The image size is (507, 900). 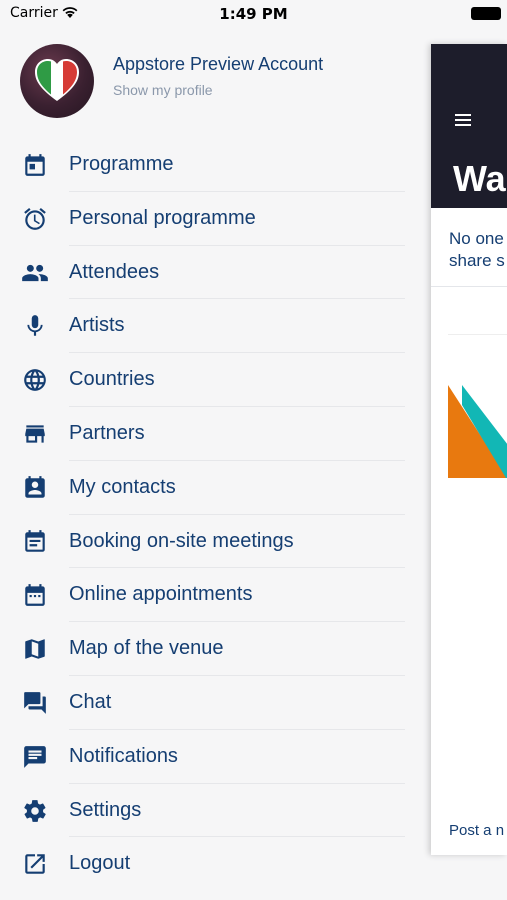 I want to click on store-icon, so click(x=35, y=434).